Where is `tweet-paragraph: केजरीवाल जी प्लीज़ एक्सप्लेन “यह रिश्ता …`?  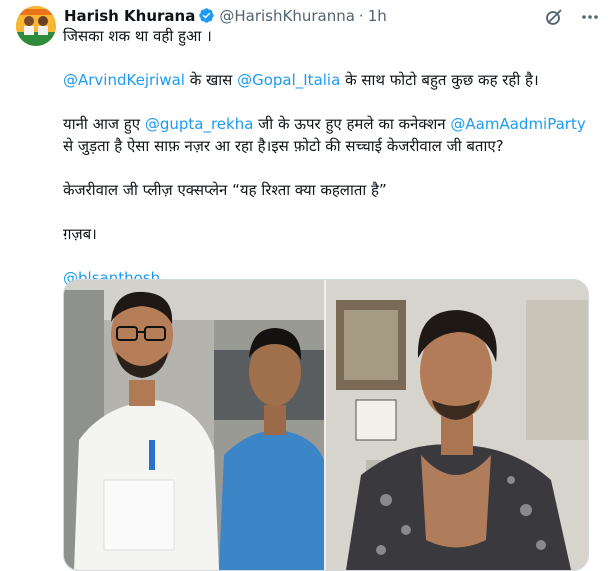 tweet-paragraph: केजरीवाल जी प्लीज़ एक्सप्लेन “यह रिश्ता … is located at coordinates (225, 190).